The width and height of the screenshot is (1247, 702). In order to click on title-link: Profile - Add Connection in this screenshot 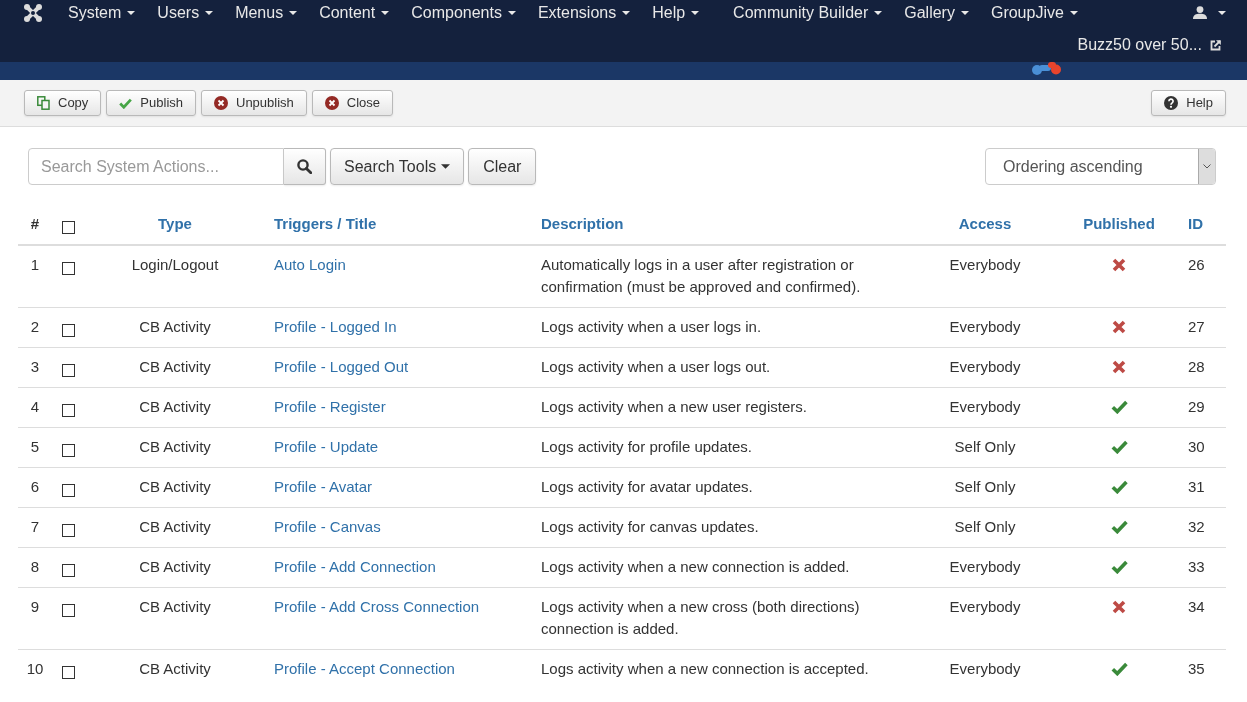, I will do `click(355, 566)`.